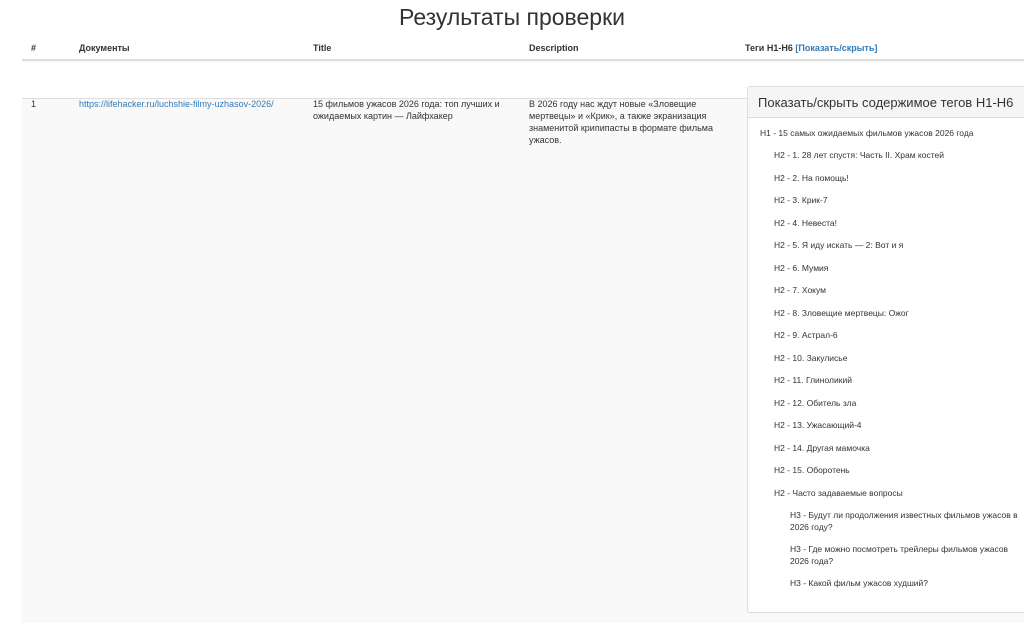  I want to click on tags-panel-toggle: Показать/скрыть содержимое тегов H1-H6, so click(886, 102).